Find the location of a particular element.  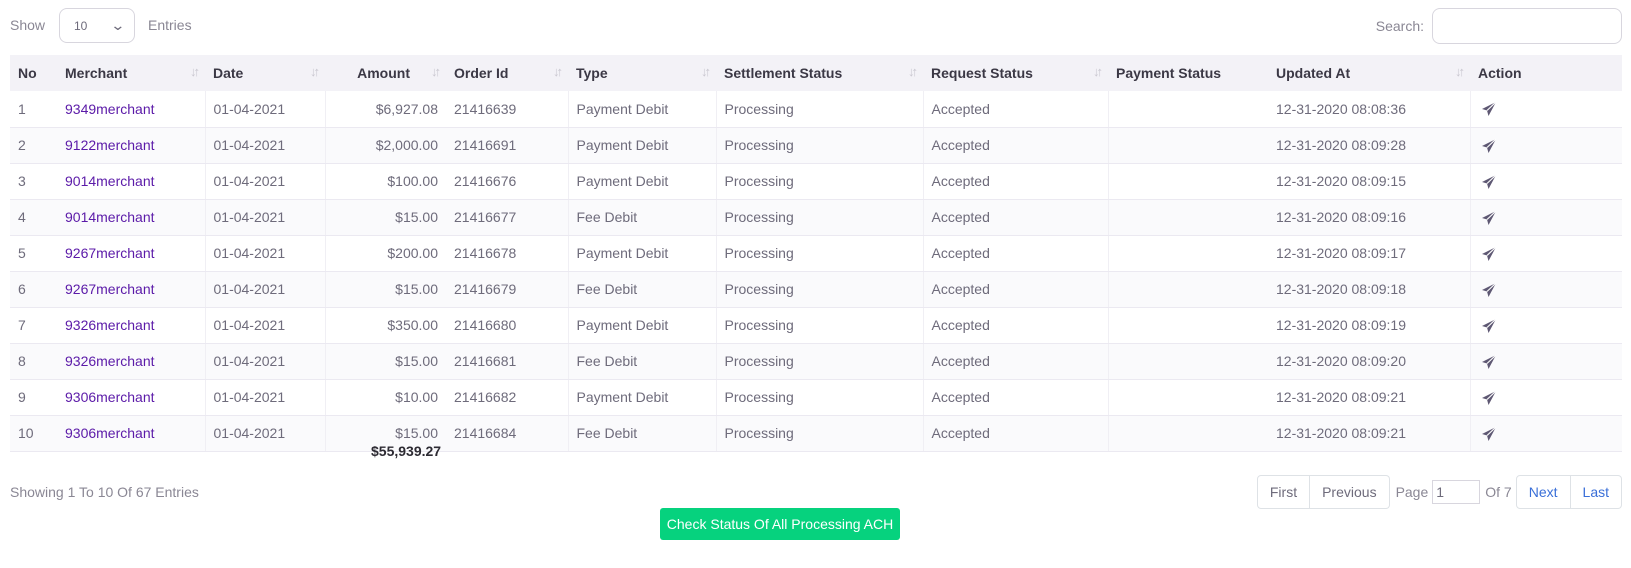

chevron-down-icon: ⌄ is located at coordinates (118, 25).